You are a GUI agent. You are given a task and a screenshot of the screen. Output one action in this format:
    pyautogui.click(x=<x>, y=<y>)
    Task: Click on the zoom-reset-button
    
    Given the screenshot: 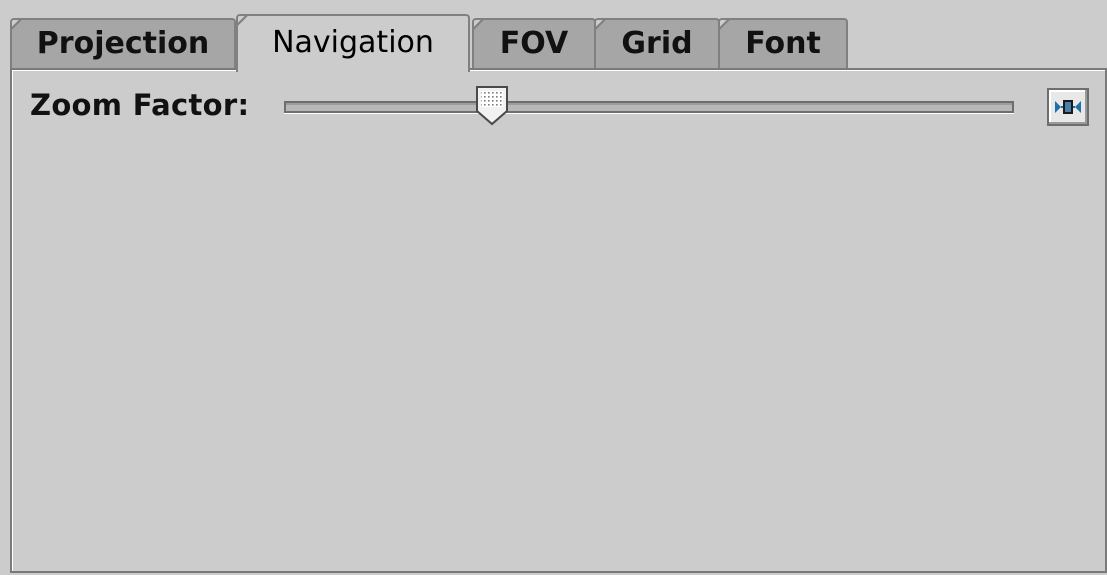 What is the action you would take?
    pyautogui.click(x=1068, y=107)
    